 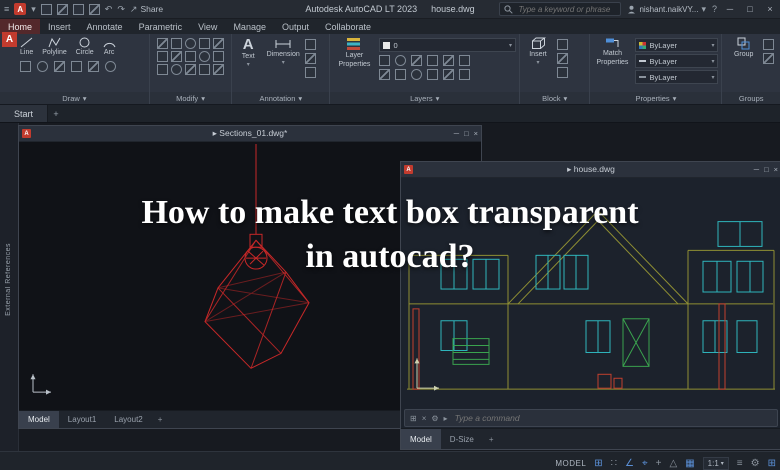 What do you see at coordinates (750, 9) in the screenshot?
I see `maximize-button: □` at bounding box center [750, 9].